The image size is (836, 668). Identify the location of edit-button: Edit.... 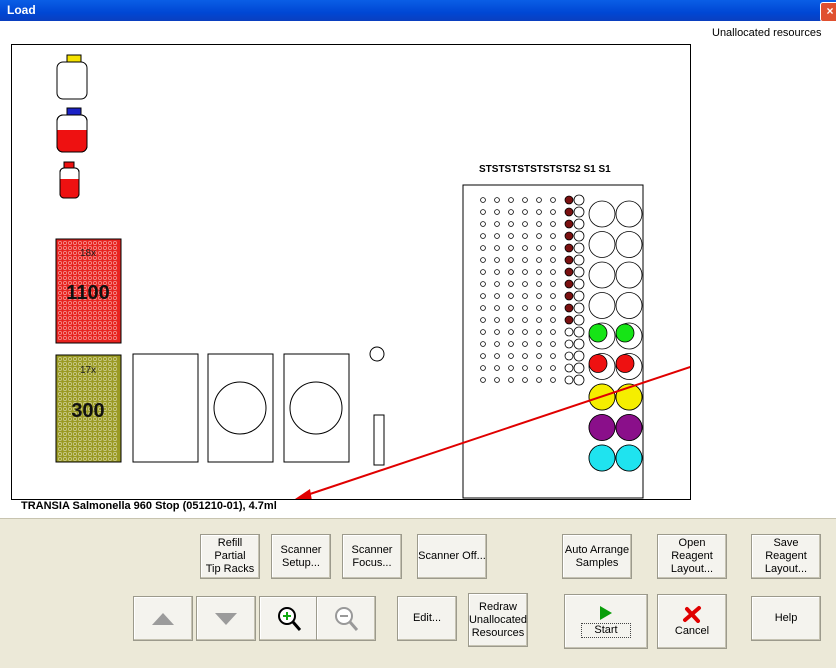
(427, 618).